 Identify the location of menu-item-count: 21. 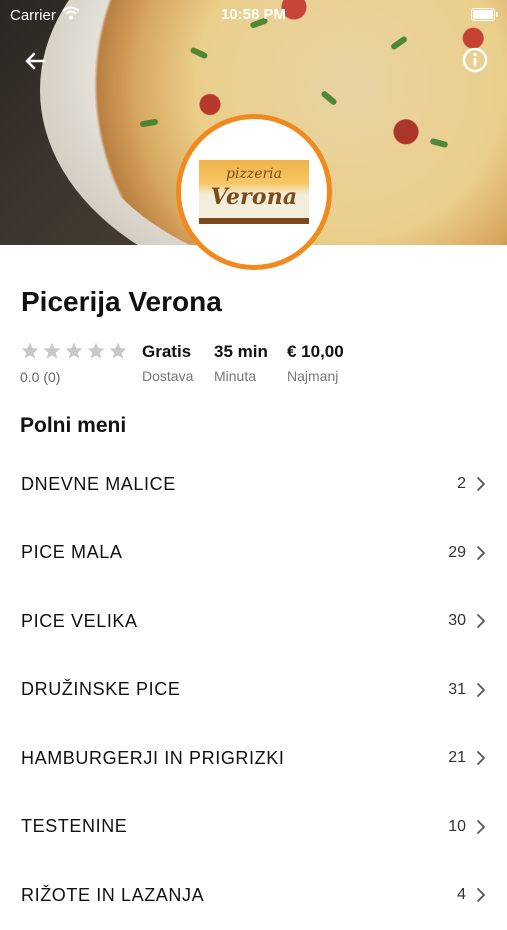
(457, 758).